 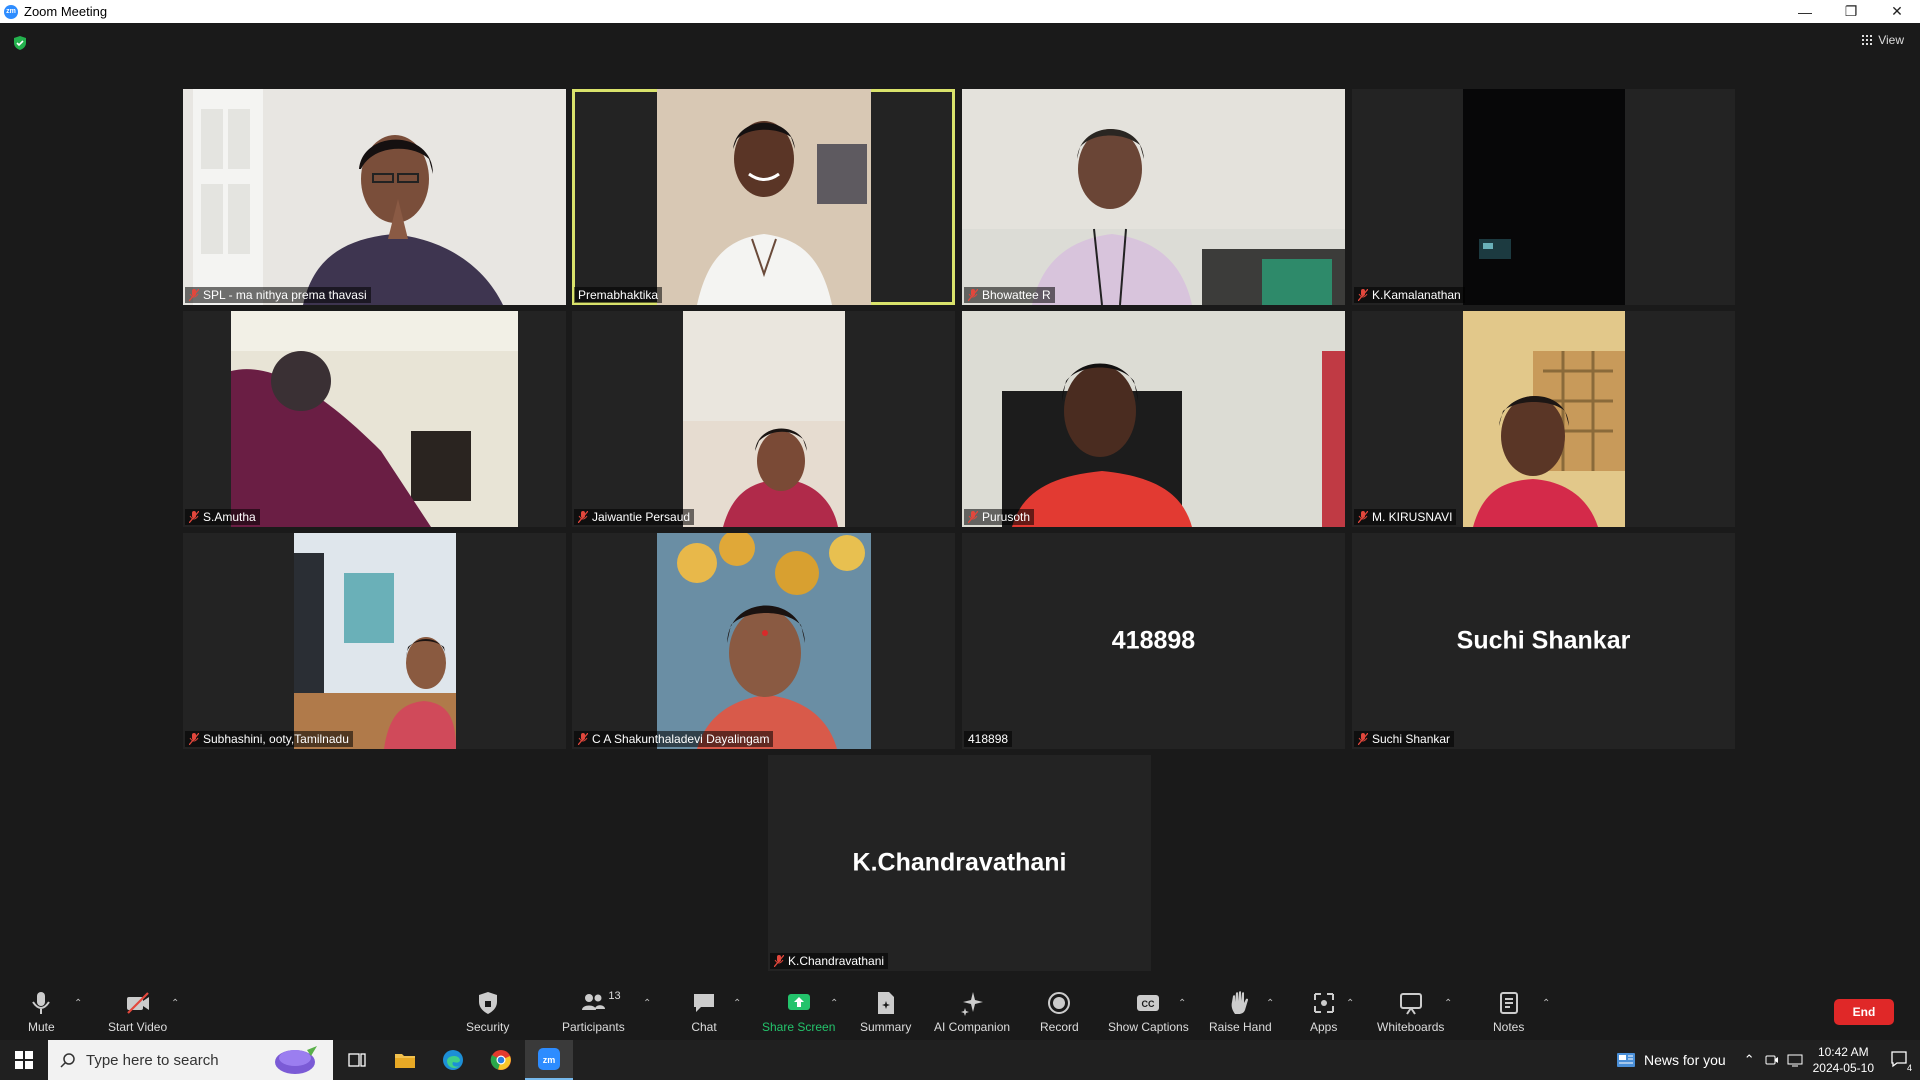 I want to click on share-screen-button: Share Screen, so click(x=798, y=1012).